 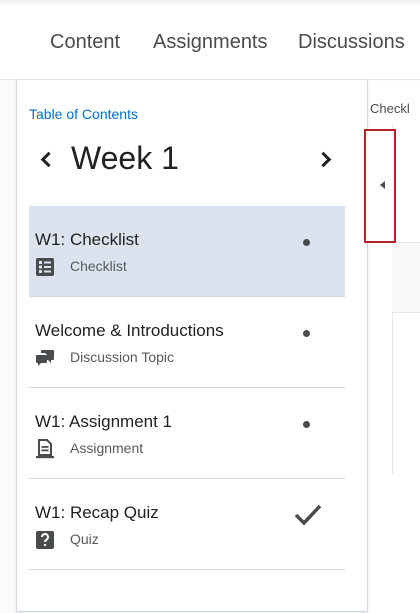 What do you see at coordinates (98, 266) in the screenshot?
I see `toc-item-type: Checklist` at bounding box center [98, 266].